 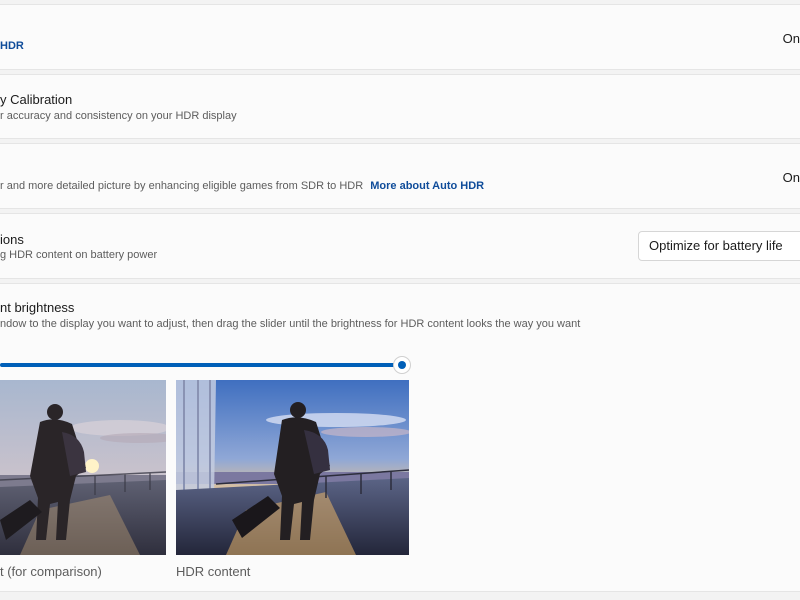 What do you see at coordinates (37, 307) in the screenshot?
I see `brightness-title: nt brightness` at bounding box center [37, 307].